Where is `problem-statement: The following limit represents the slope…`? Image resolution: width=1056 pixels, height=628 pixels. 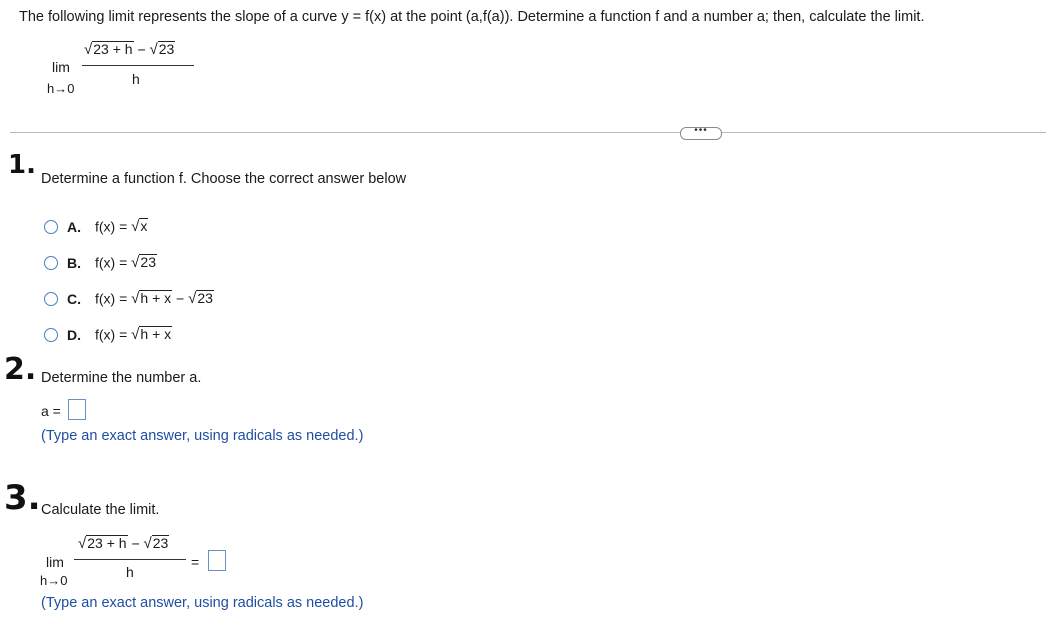 problem-statement: The following limit represents the slope… is located at coordinates (472, 17).